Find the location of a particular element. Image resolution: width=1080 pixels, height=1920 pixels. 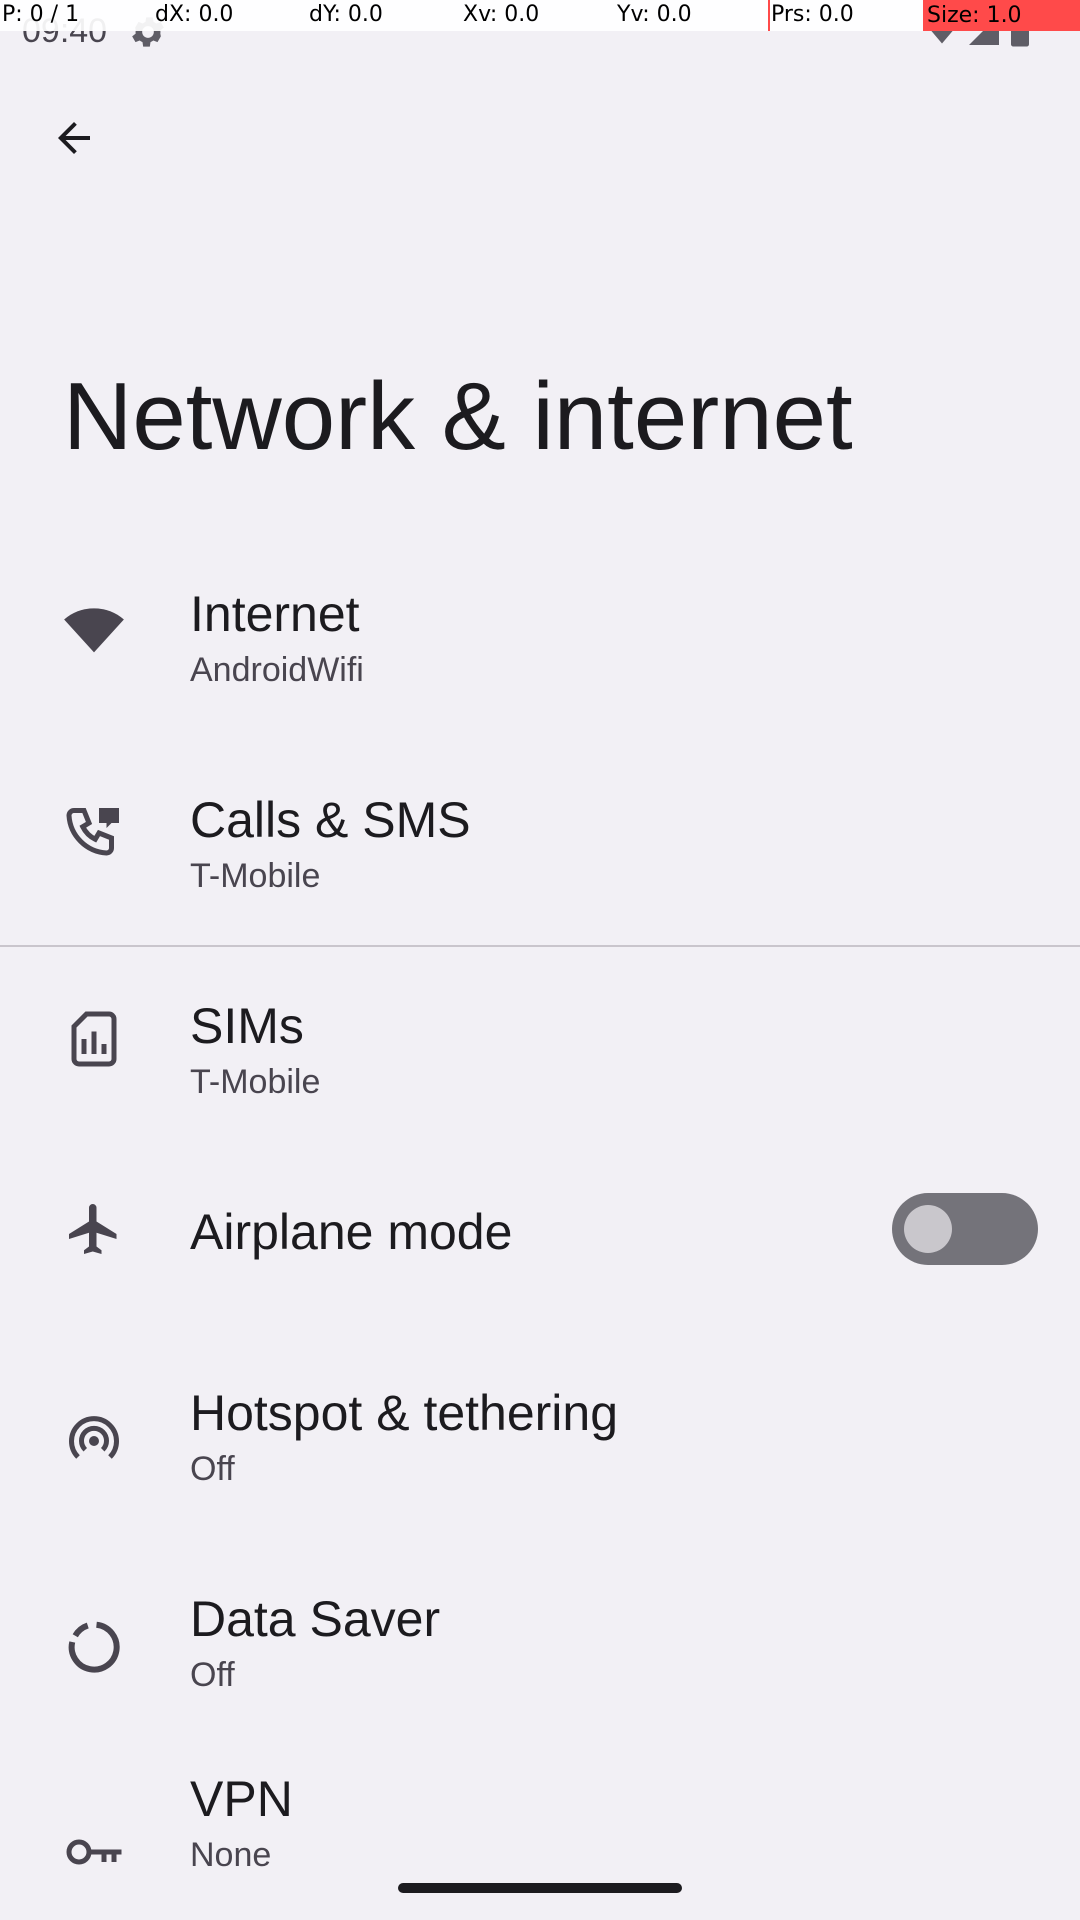

sims-subtitle: T-Mobile is located at coordinates (255, 1082).